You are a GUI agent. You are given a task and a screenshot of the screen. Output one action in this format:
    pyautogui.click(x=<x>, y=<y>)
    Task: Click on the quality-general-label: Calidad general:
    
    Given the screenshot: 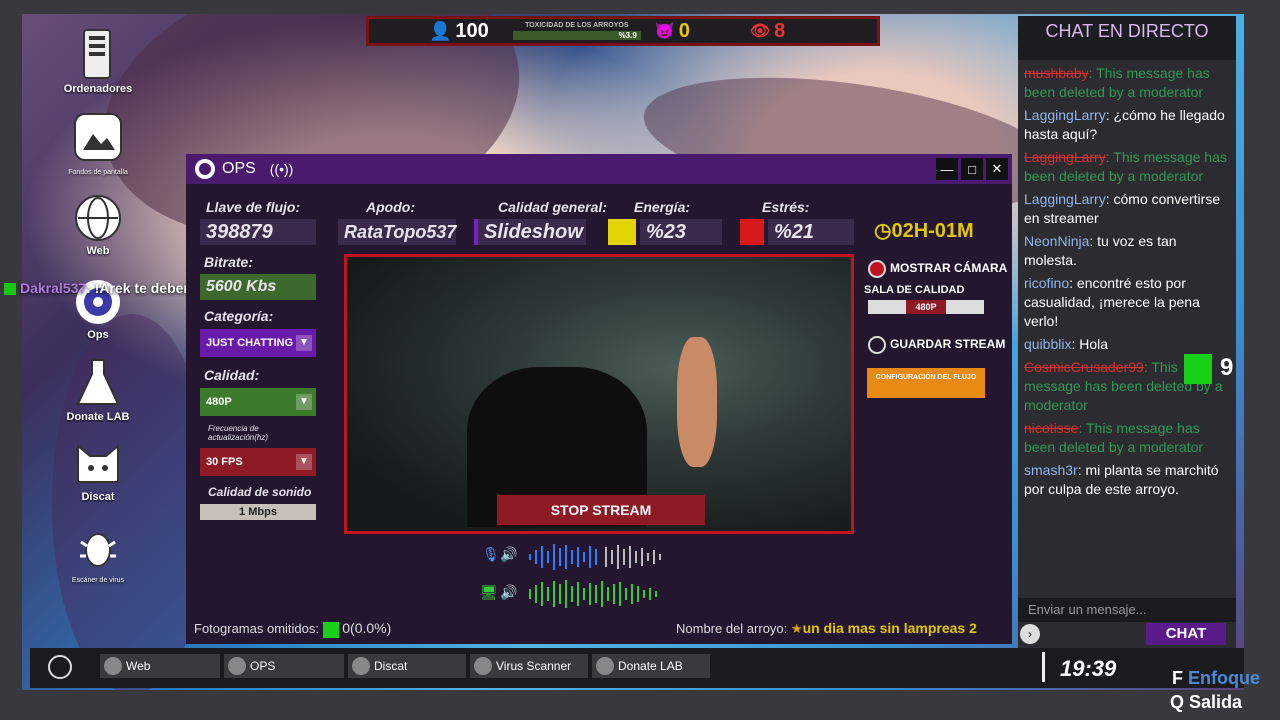 What is the action you would take?
    pyautogui.click(x=552, y=207)
    